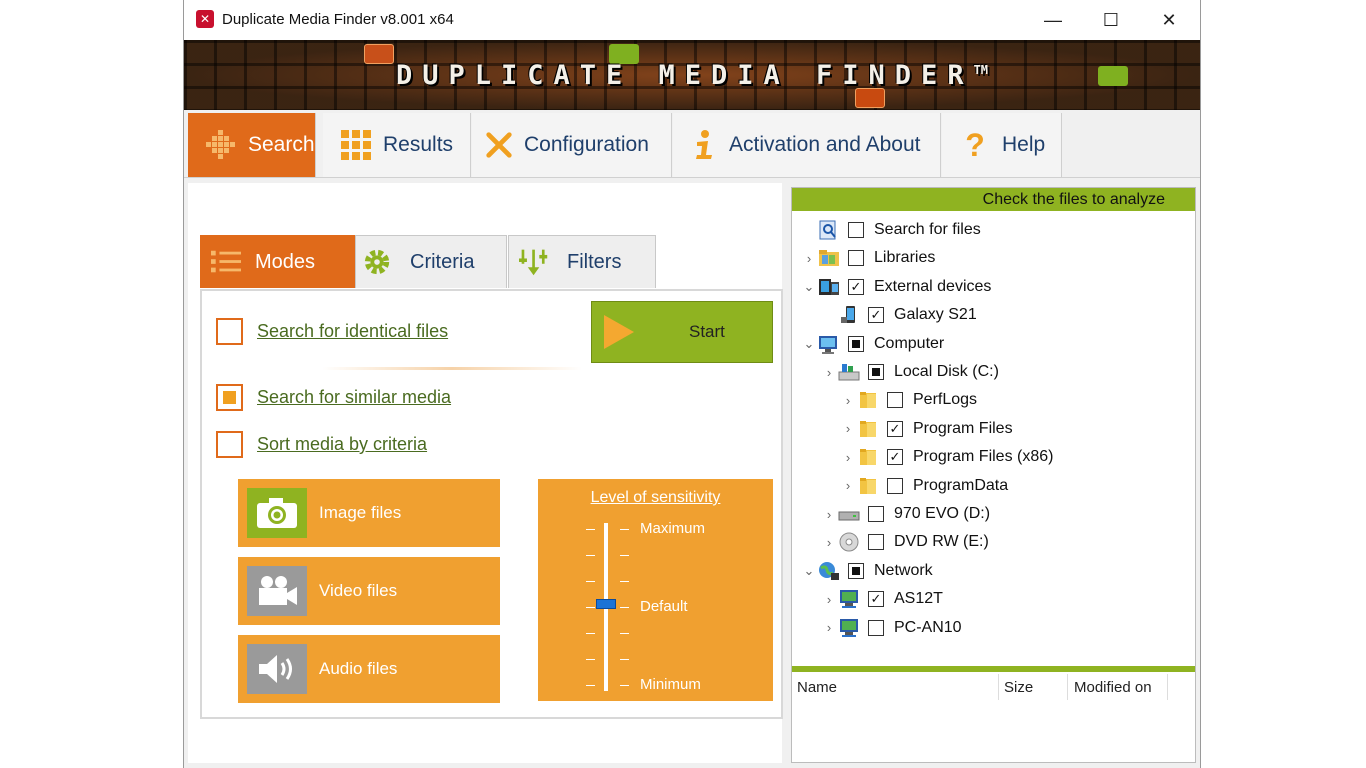  I want to click on gear-icon, so click(377, 262).